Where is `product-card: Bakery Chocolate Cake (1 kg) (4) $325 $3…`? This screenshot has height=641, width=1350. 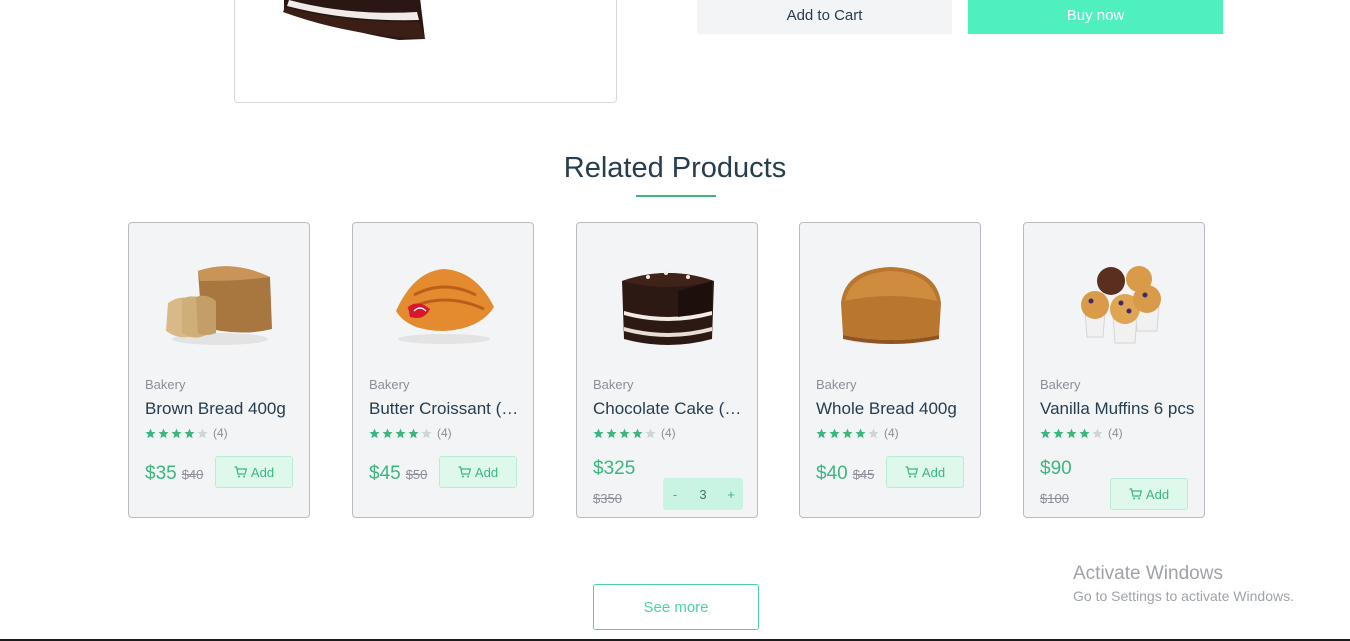
product-card: Bakery Chocolate Cake (1 kg) (4) $325 $3… is located at coordinates (667, 370).